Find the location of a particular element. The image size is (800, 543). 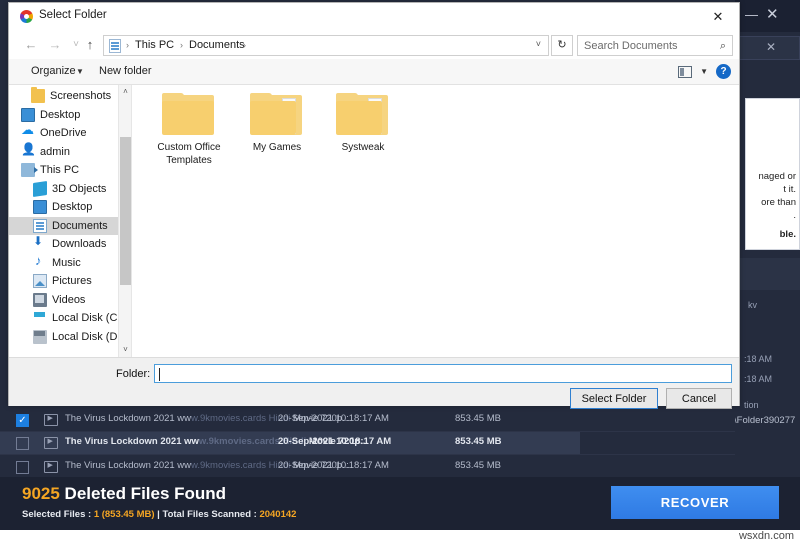

forward-arrow-icon: → is located at coordinates (55, 45).